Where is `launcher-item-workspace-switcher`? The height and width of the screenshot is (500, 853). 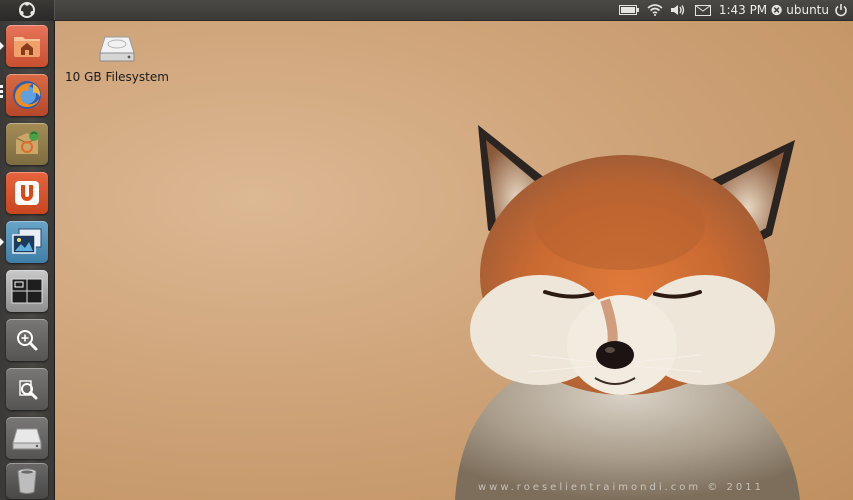 launcher-item-workspace-switcher is located at coordinates (27, 291).